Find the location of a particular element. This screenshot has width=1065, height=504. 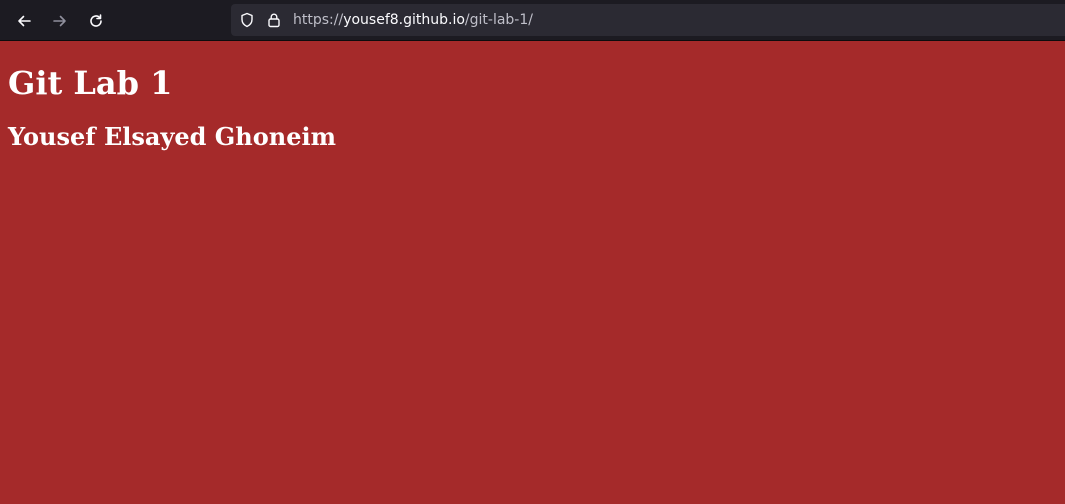

arrow-left-icon is located at coordinates (24, 21).